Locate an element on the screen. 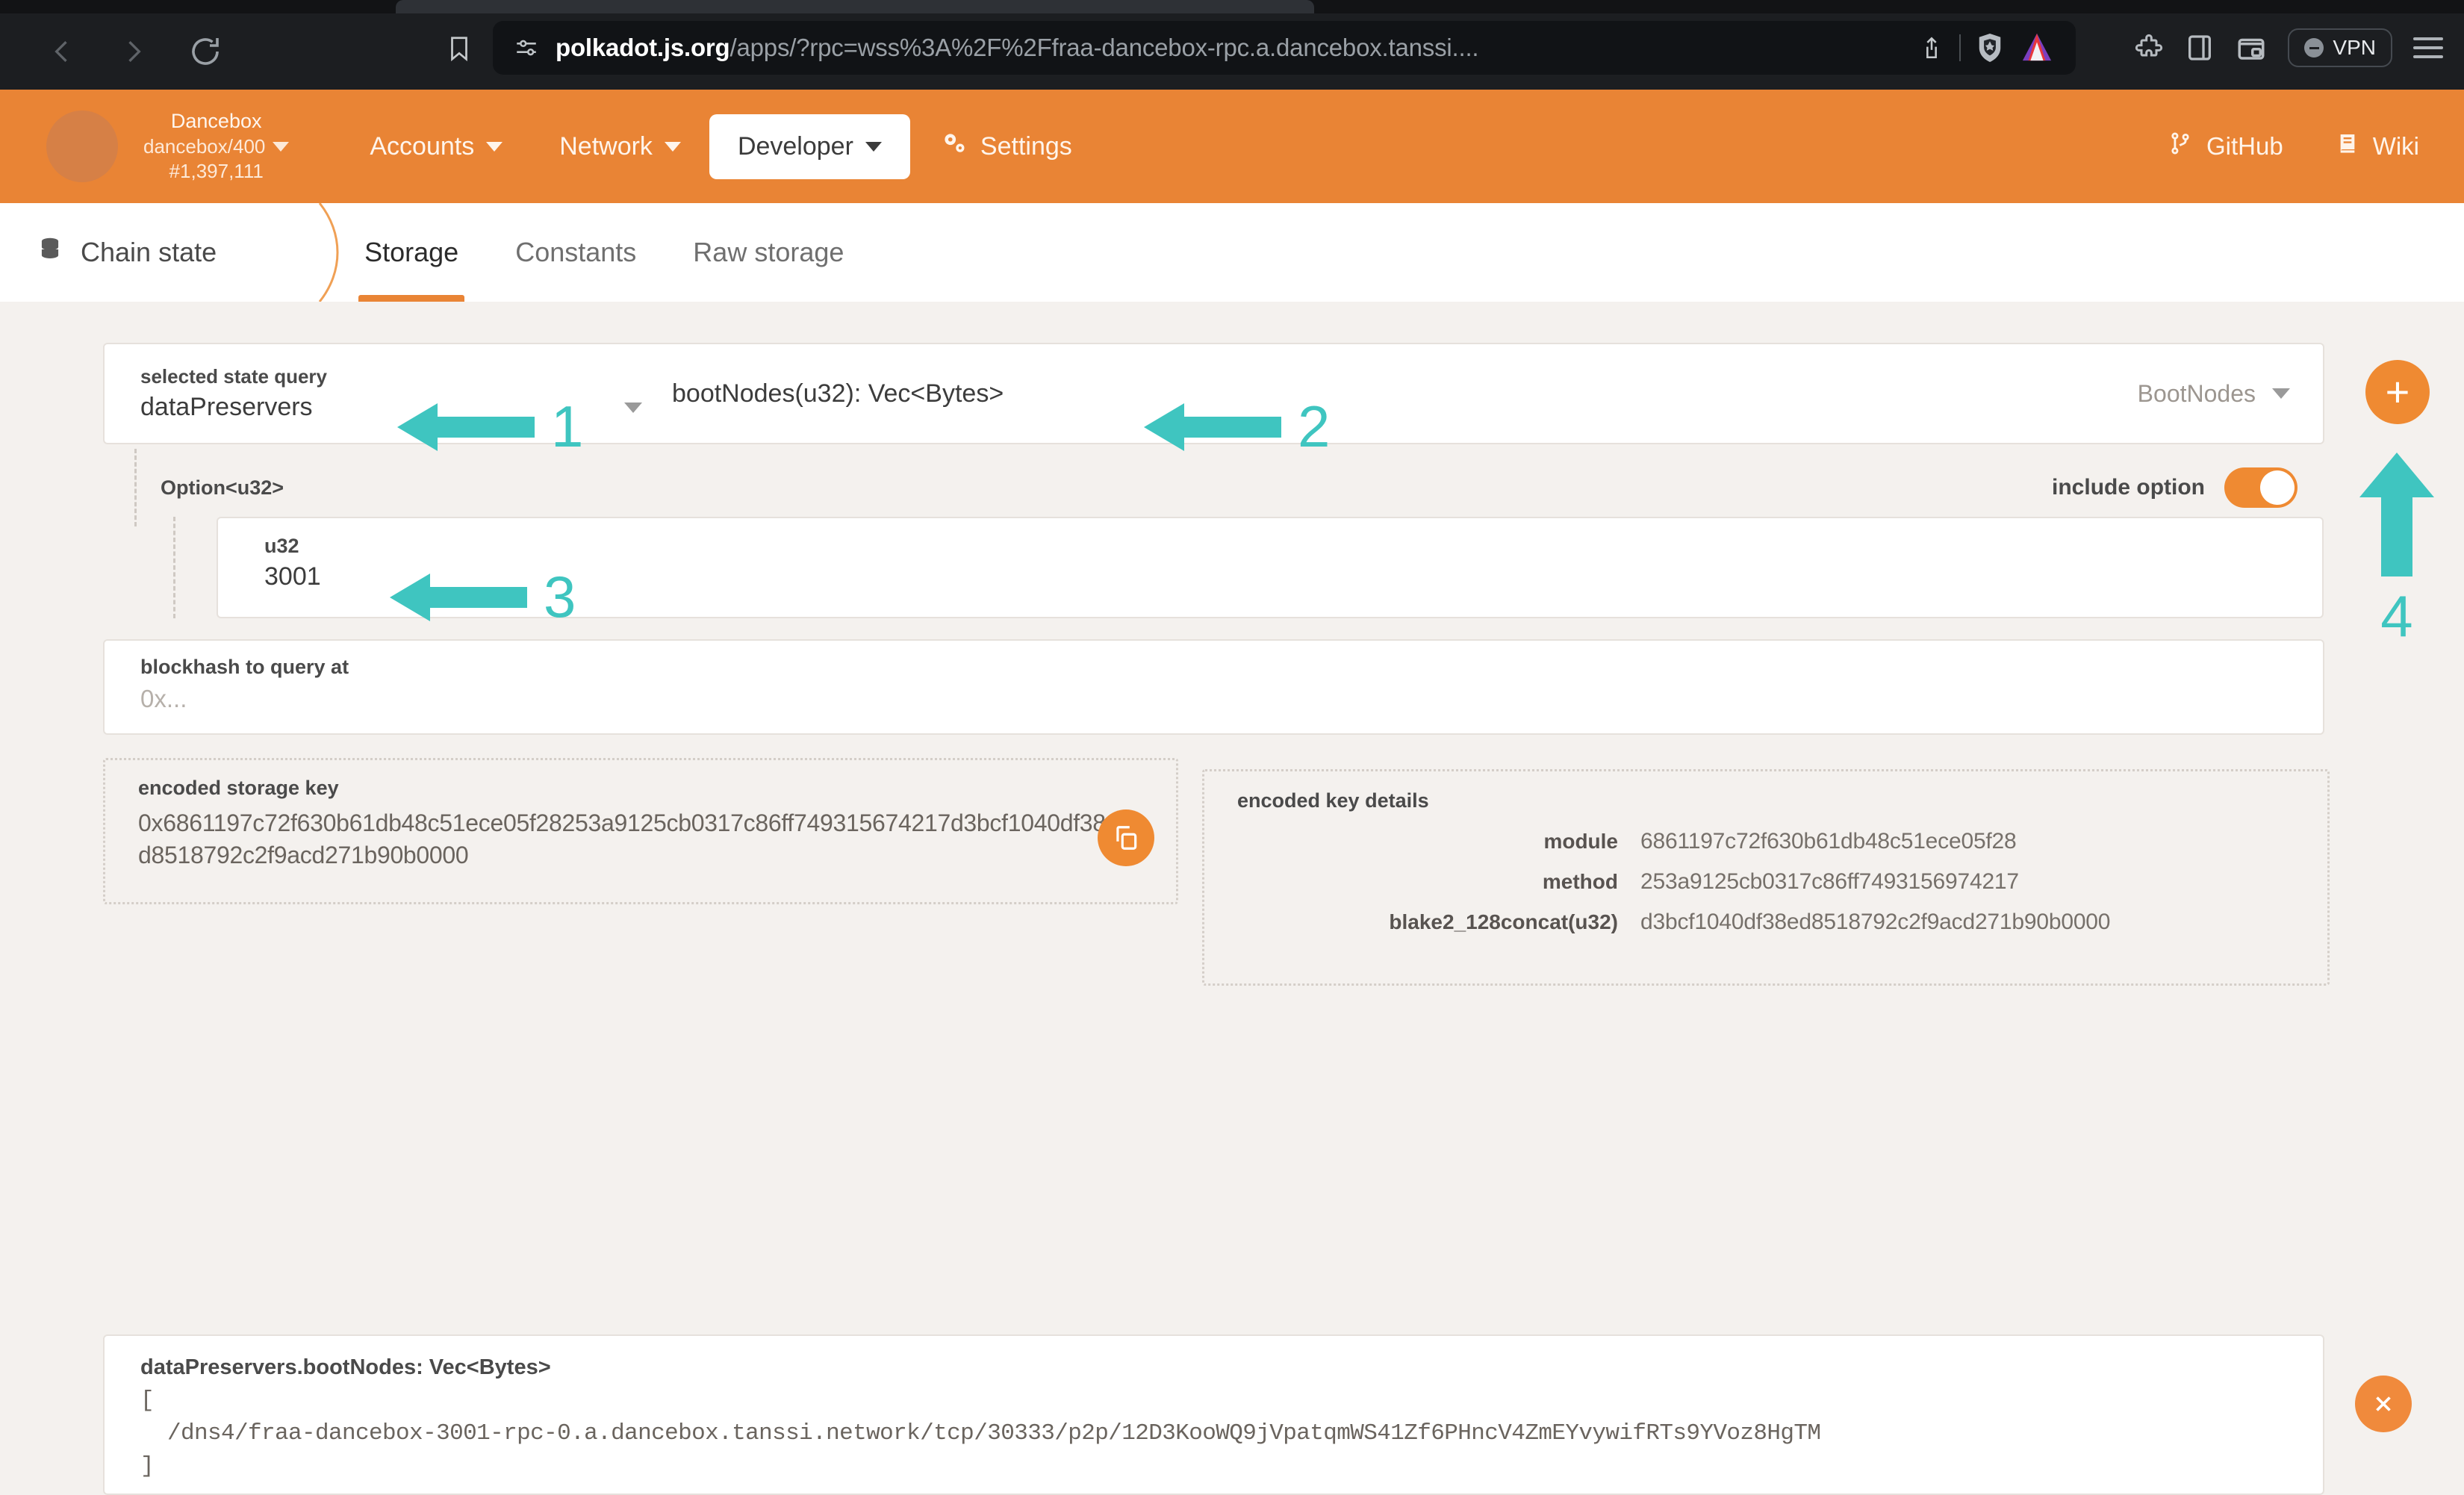 The width and height of the screenshot is (2464, 1495). method-select: bootNodes(u32): Vec<Bytes> is located at coordinates (838, 393).